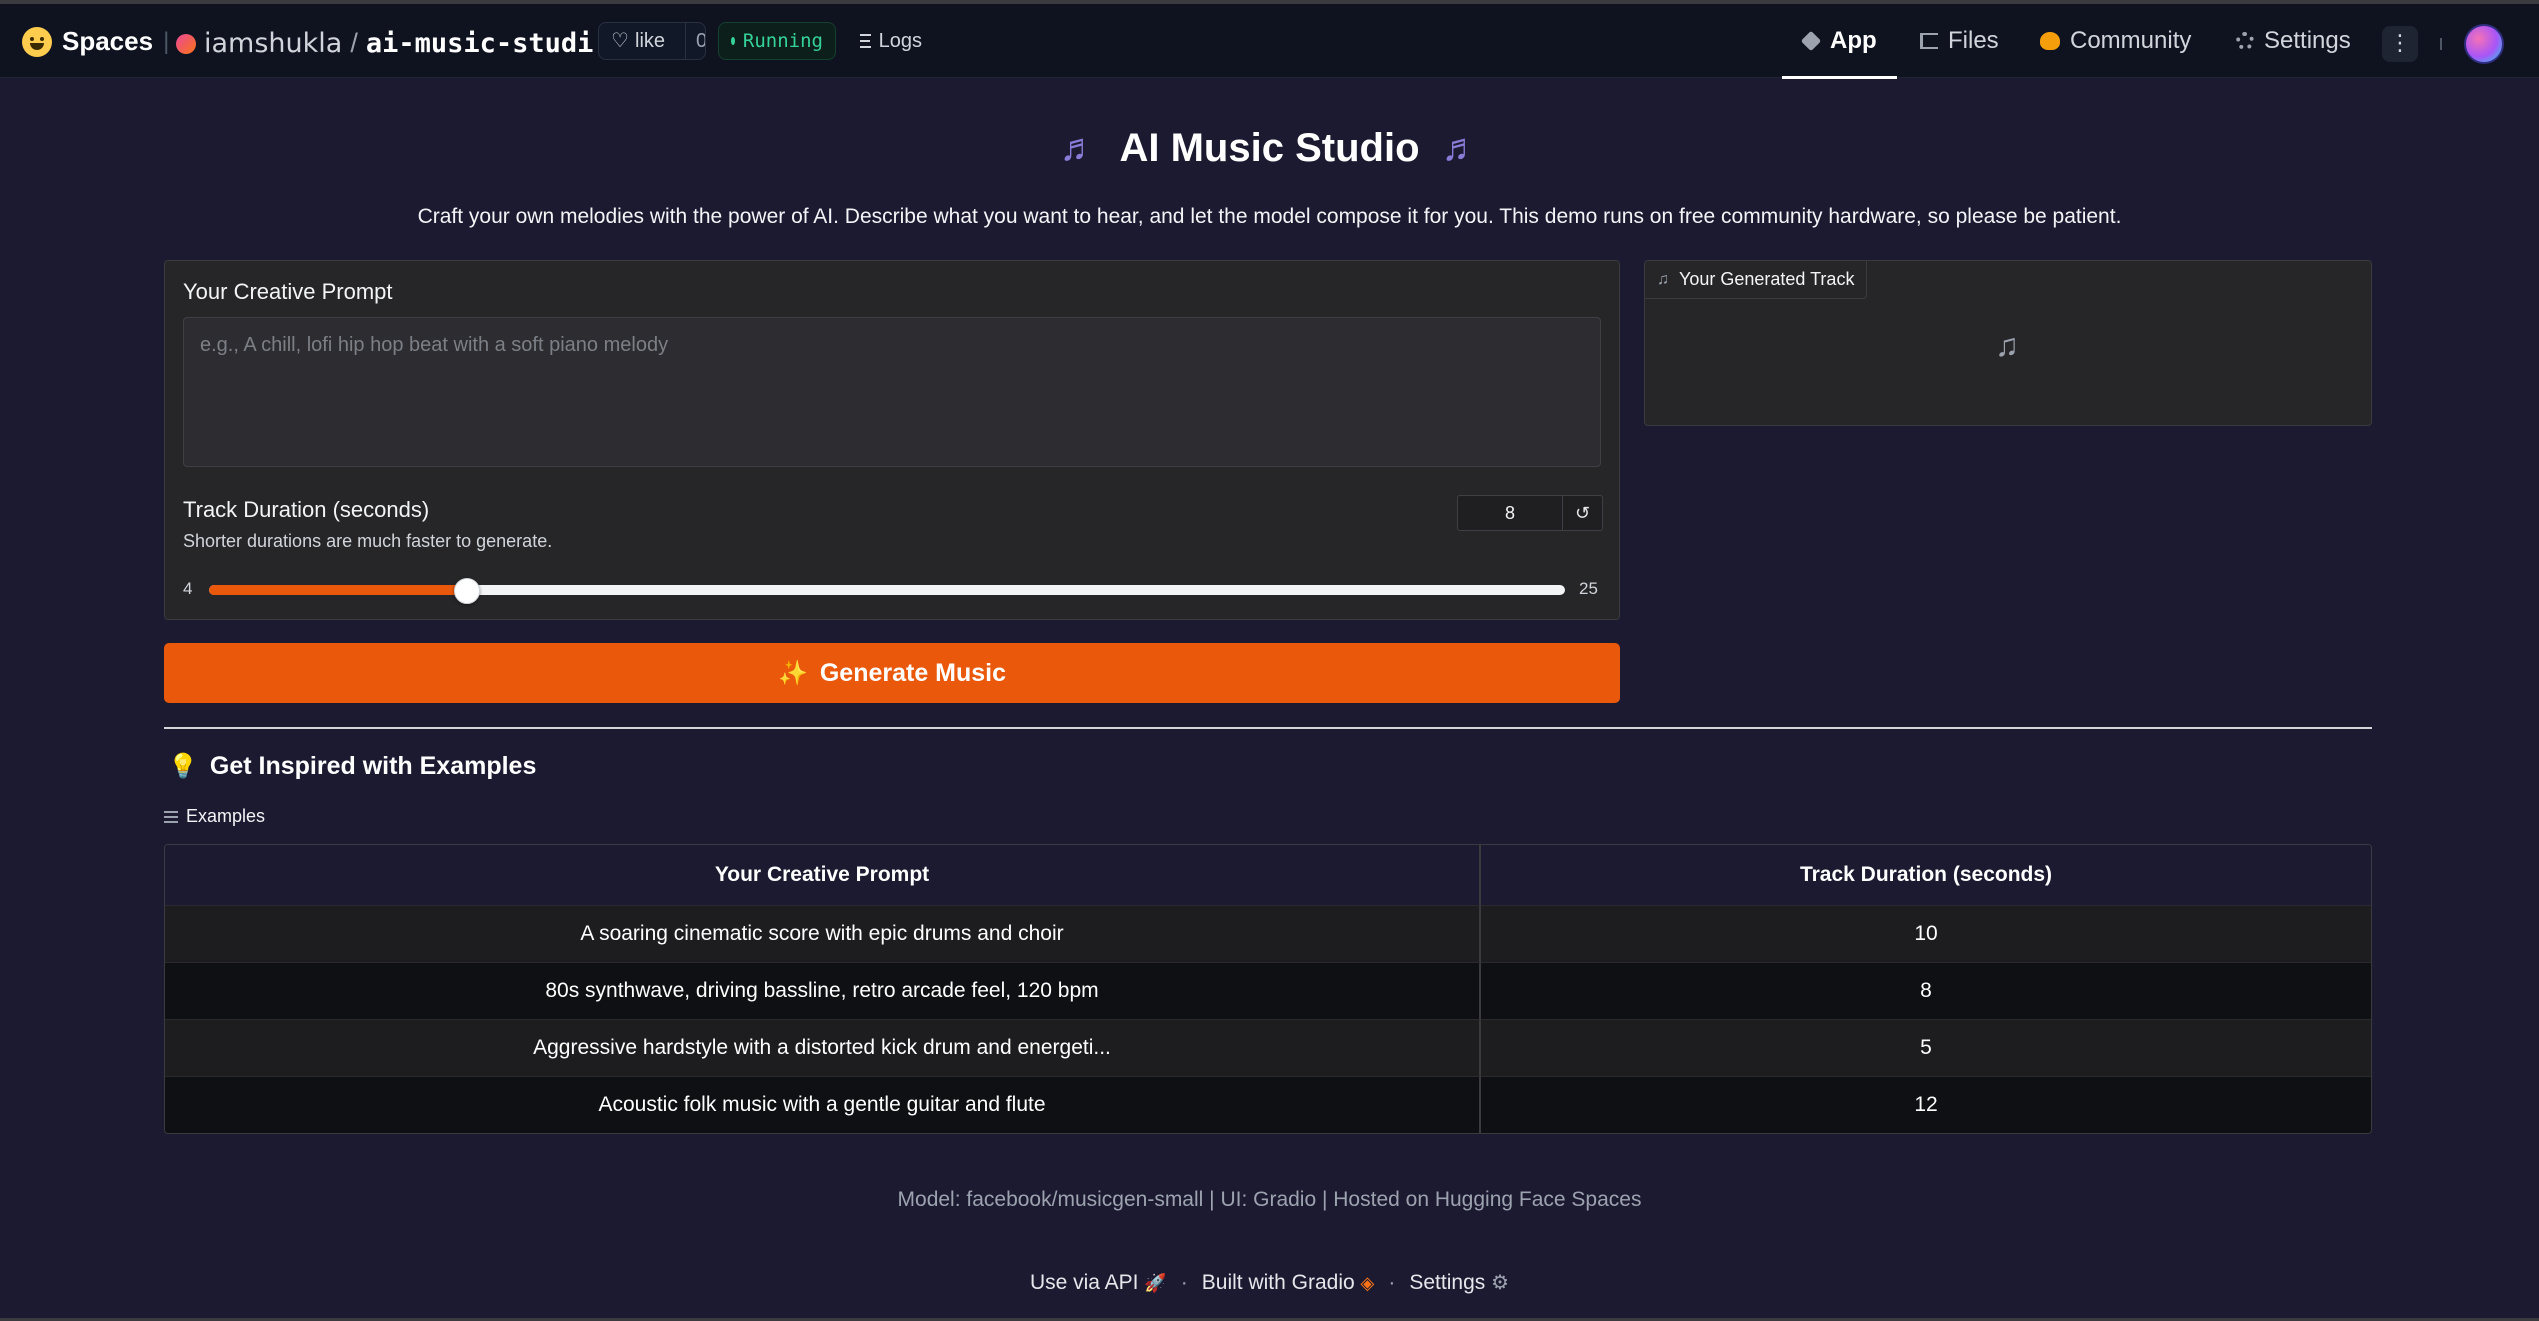 This screenshot has width=2539, height=1321. What do you see at coordinates (1367, 1282) in the screenshot?
I see `gradio-logo-icon: ◈` at bounding box center [1367, 1282].